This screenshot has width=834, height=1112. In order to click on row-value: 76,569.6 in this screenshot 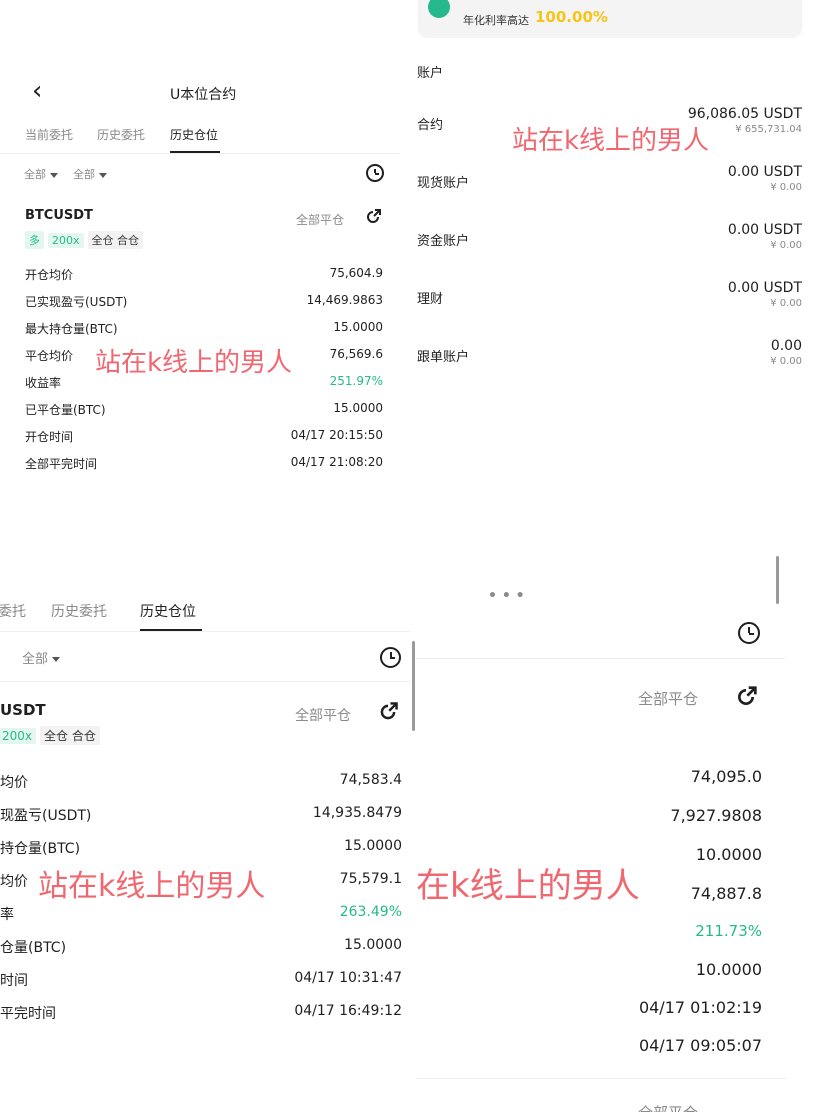, I will do `click(356, 354)`.